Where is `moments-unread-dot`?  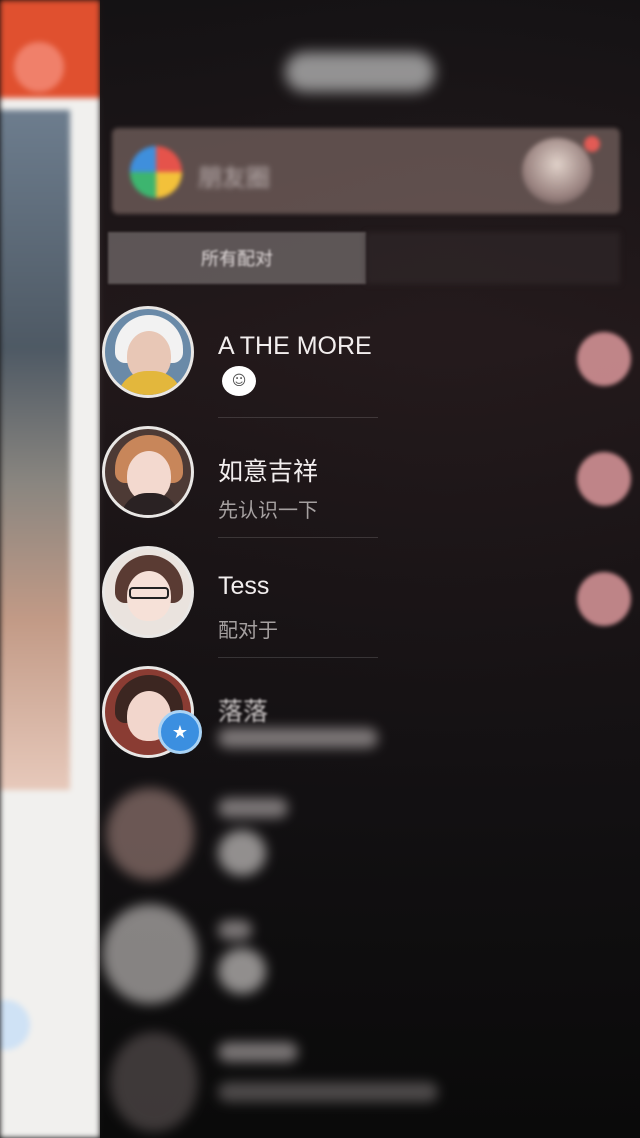 moments-unread-dot is located at coordinates (592, 144).